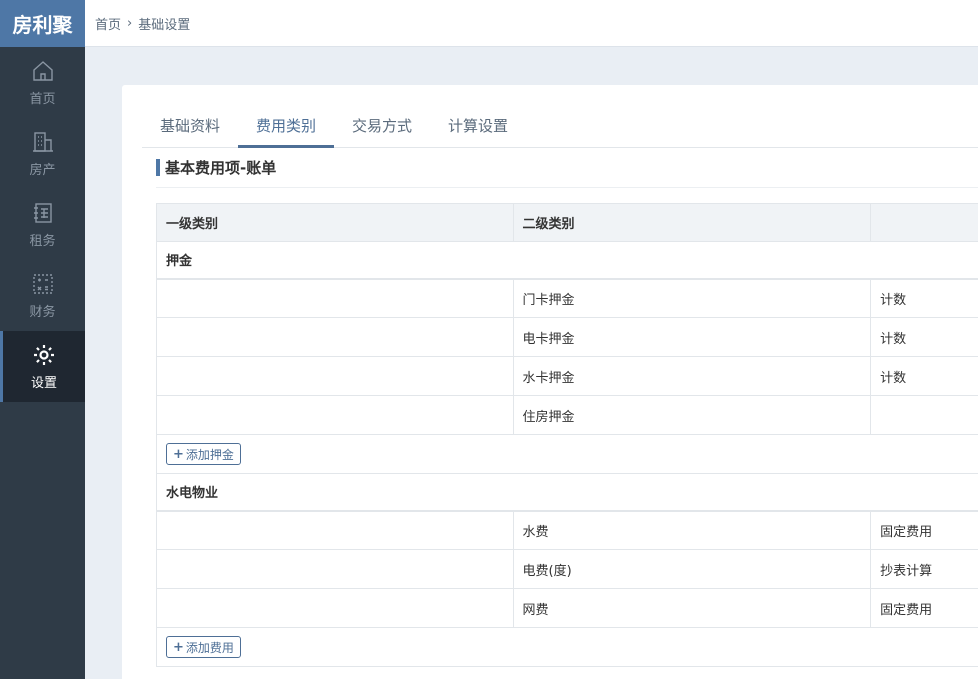 The height and width of the screenshot is (679, 978). I want to click on add-row: + 添加押金, so click(567, 454).